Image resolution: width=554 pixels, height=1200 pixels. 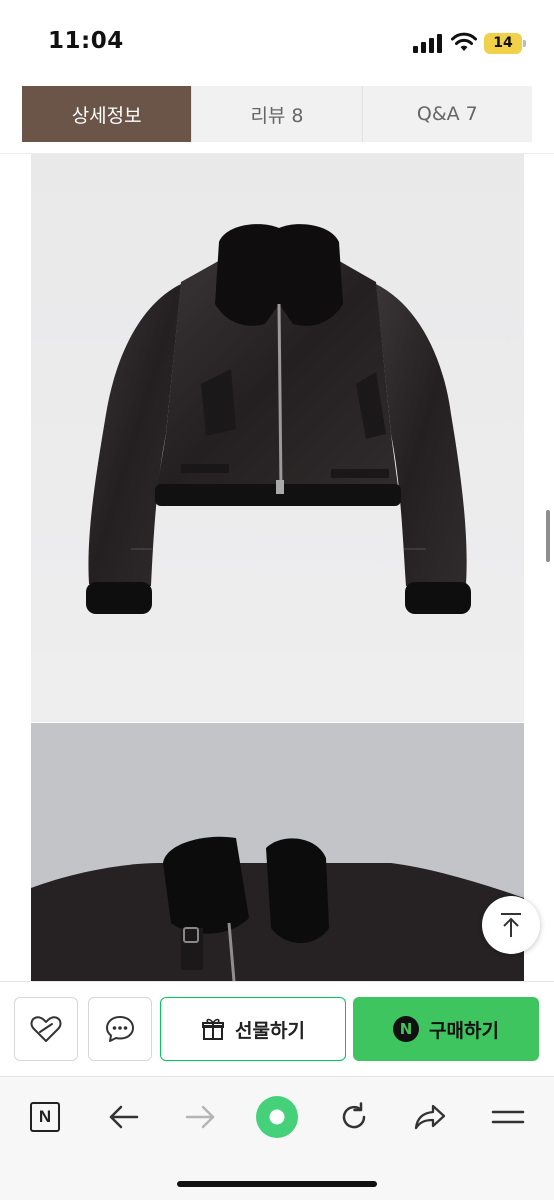 I want to click on forward-arrow-icon, so click(x=200, y=1117).